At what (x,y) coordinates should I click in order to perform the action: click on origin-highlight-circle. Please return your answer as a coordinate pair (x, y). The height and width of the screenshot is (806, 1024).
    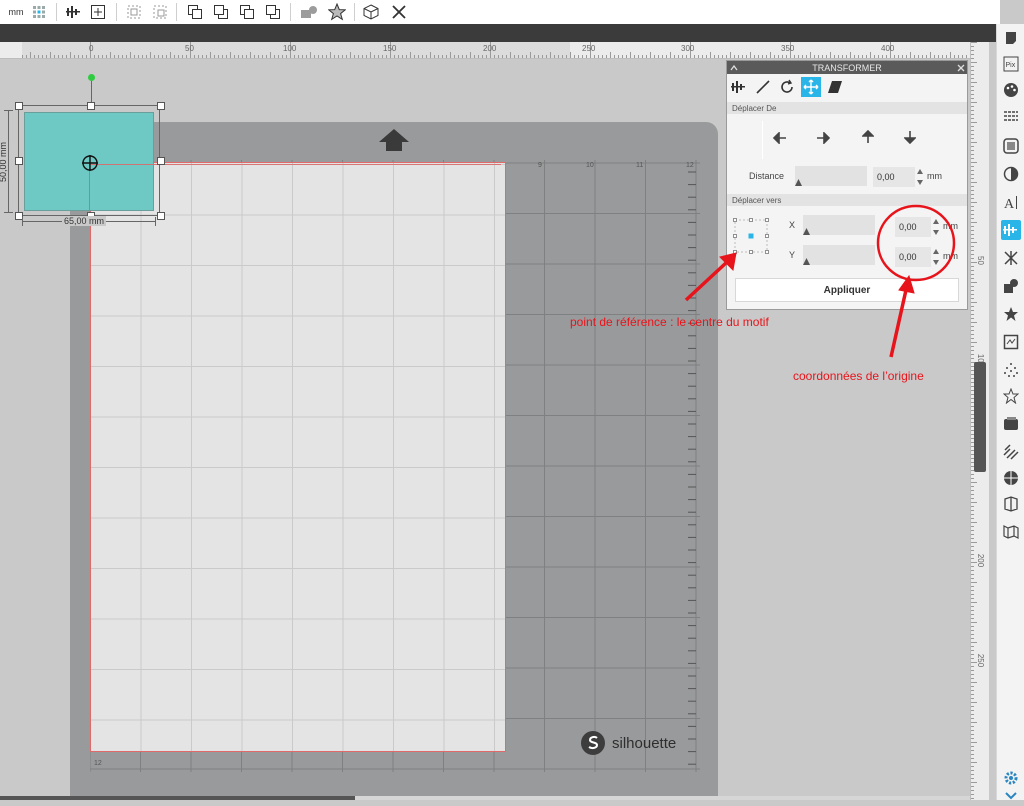
    Looking at the image, I should click on (916, 243).